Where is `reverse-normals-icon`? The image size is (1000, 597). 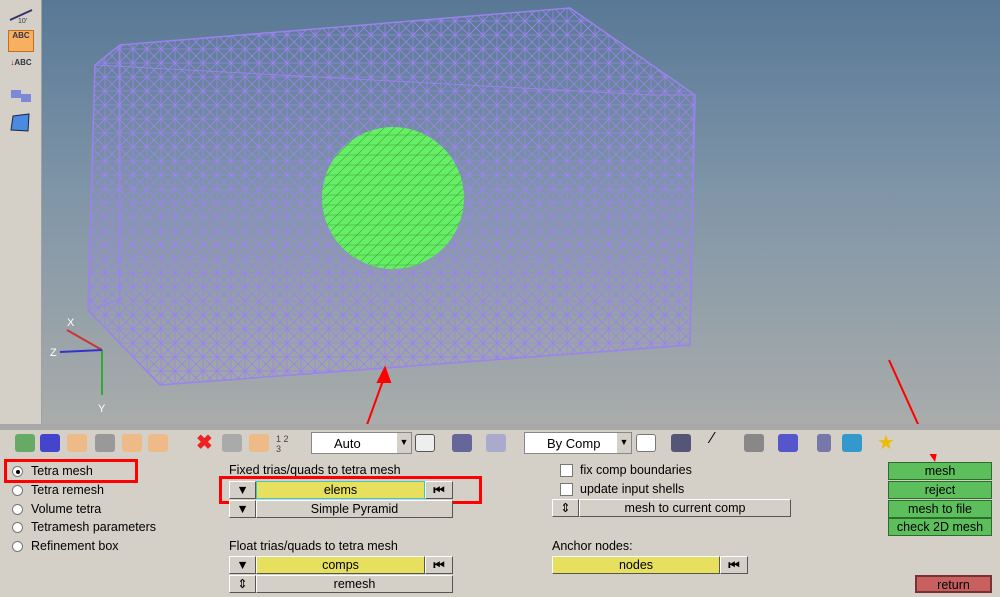
reverse-normals-icon is located at coordinates (21, 95).